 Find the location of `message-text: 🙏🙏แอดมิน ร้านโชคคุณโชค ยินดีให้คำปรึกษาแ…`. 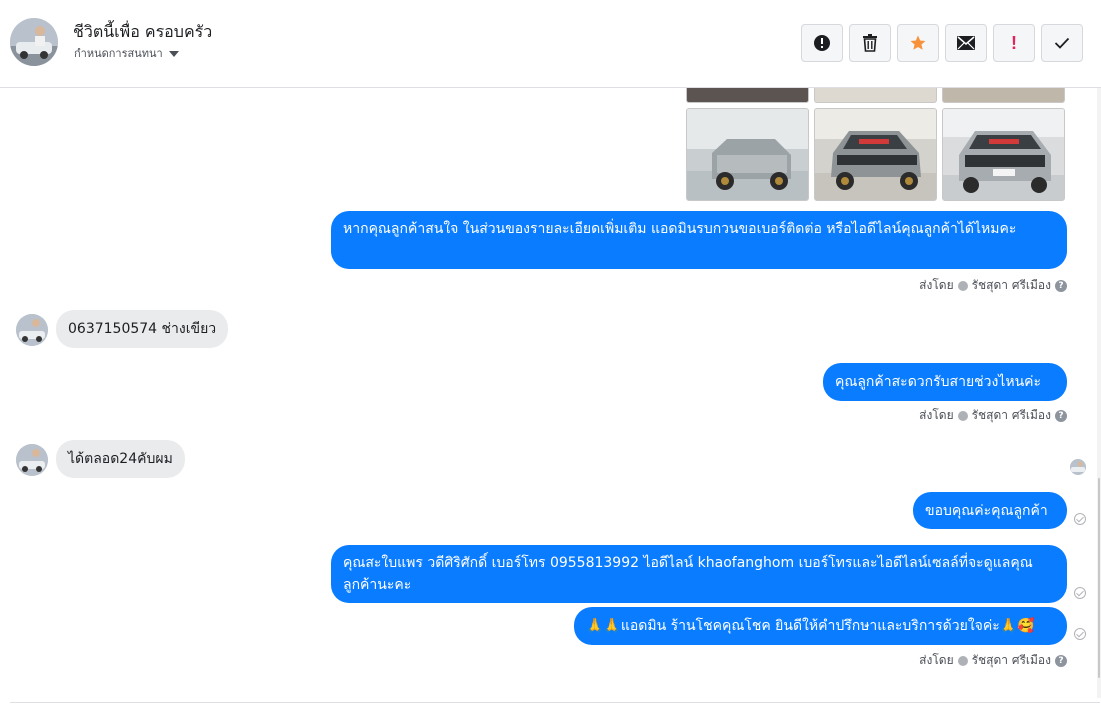

message-text: 🙏🙏แอดมิน ร้านโชคคุณโชค ยินดีให้คำปรึกษาแ… is located at coordinates (810, 626).